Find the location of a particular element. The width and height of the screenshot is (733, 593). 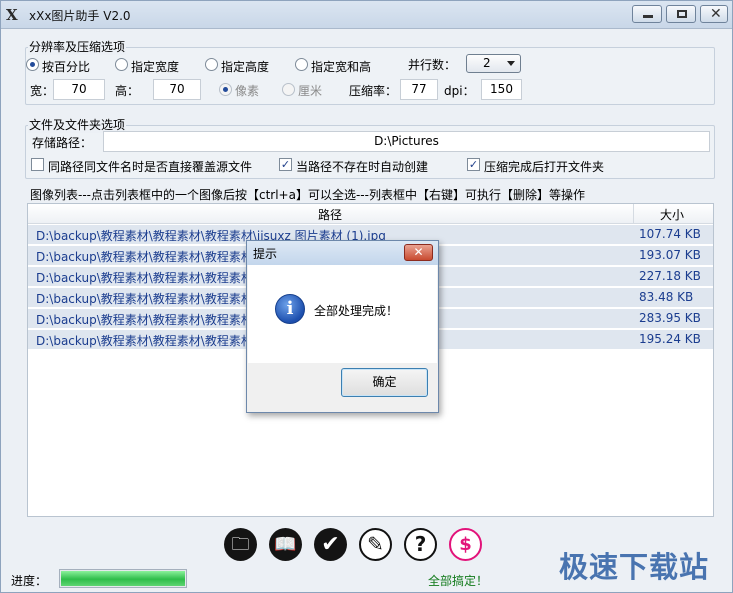

app-logo-icon: X is located at coordinates (12, 15).